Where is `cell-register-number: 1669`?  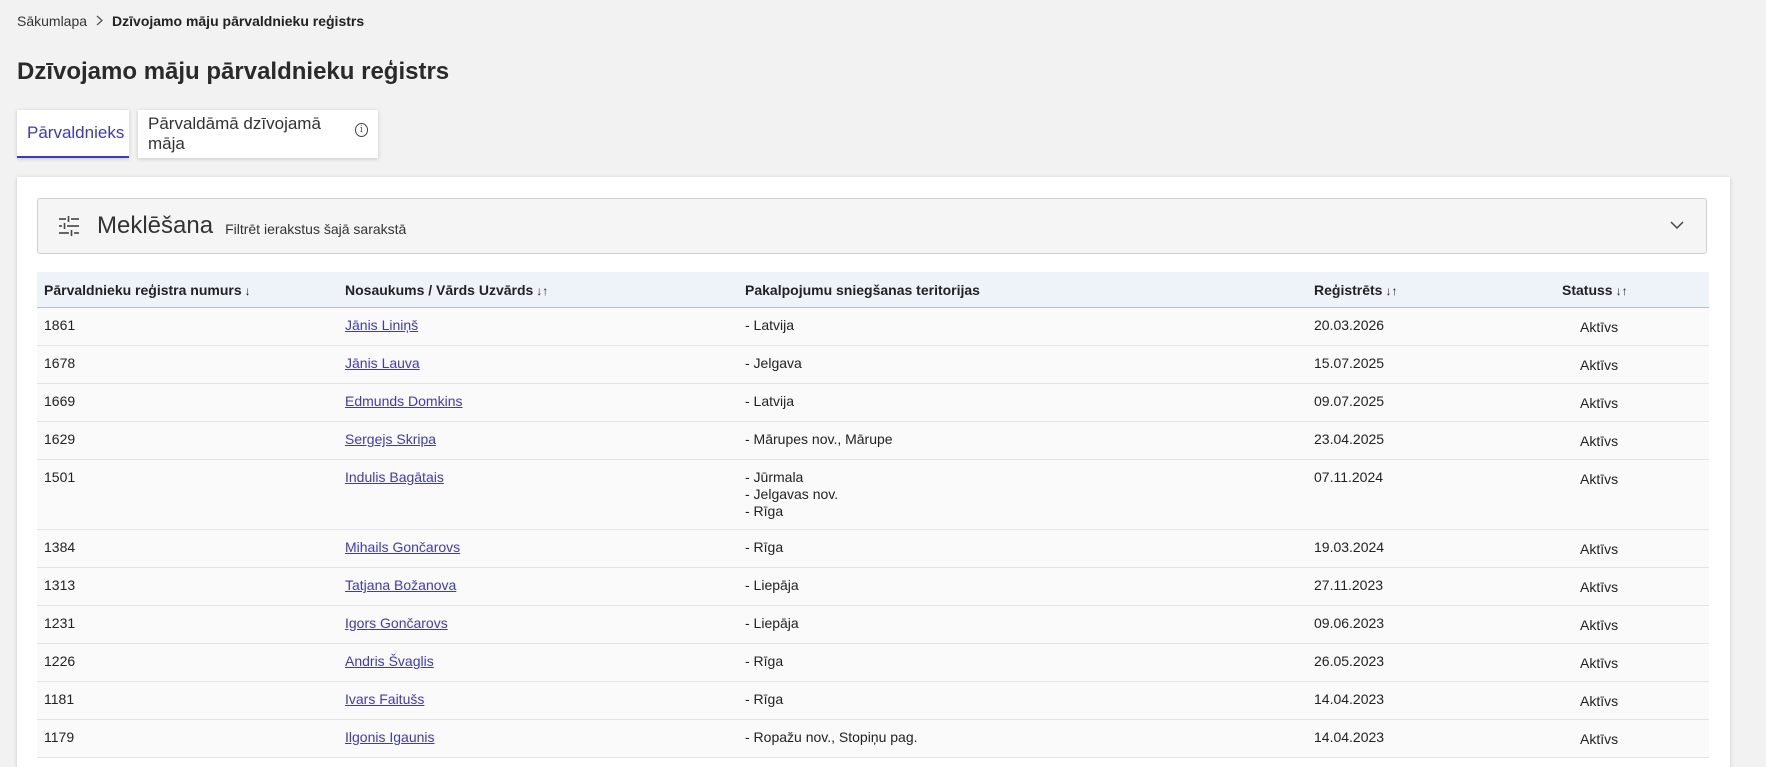
cell-register-number: 1669 is located at coordinates (187, 402).